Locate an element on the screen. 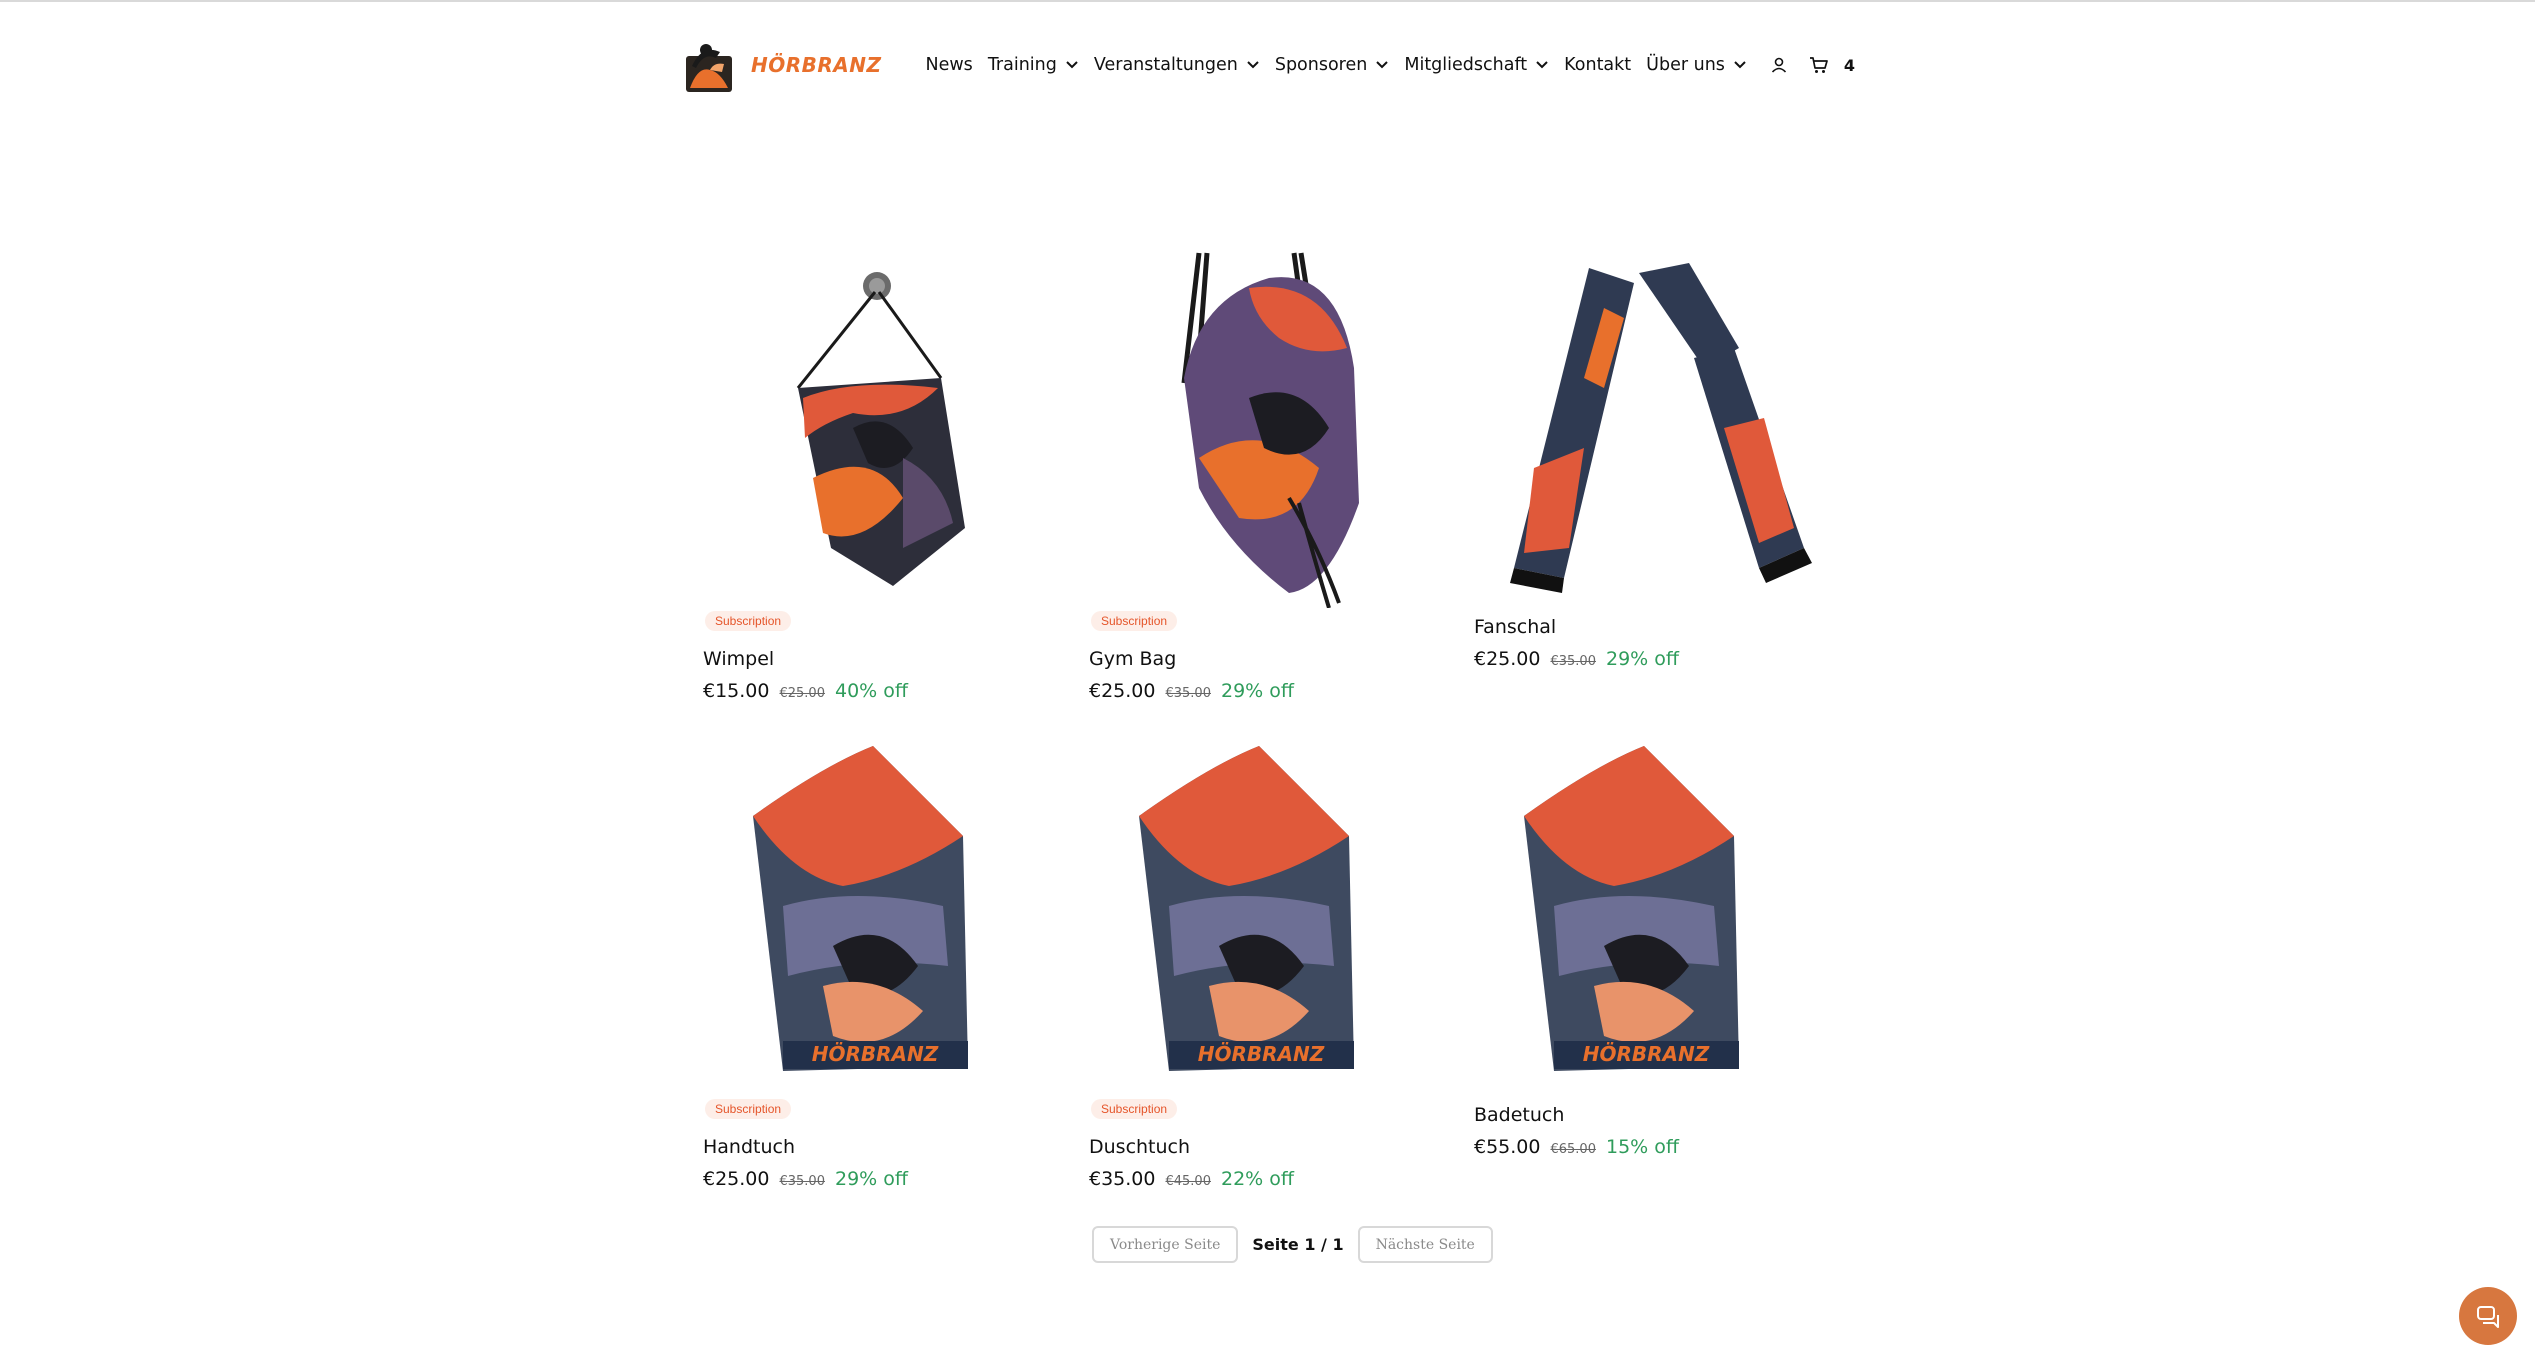  product-image-fanschal is located at coordinates (1654, 428).